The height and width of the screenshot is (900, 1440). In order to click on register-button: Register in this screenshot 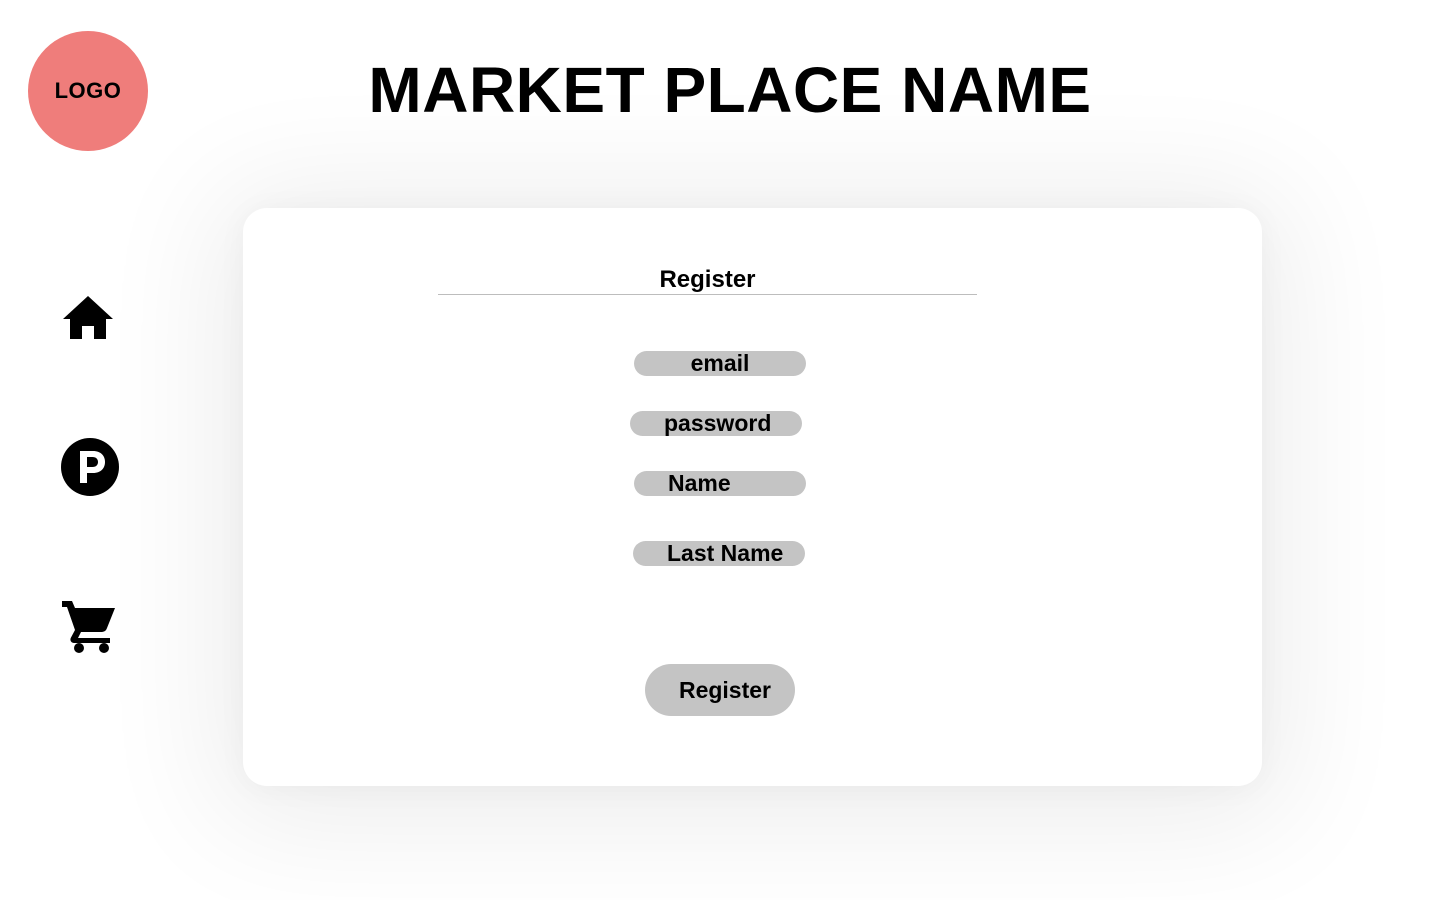, I will do `click(720, 690)`.